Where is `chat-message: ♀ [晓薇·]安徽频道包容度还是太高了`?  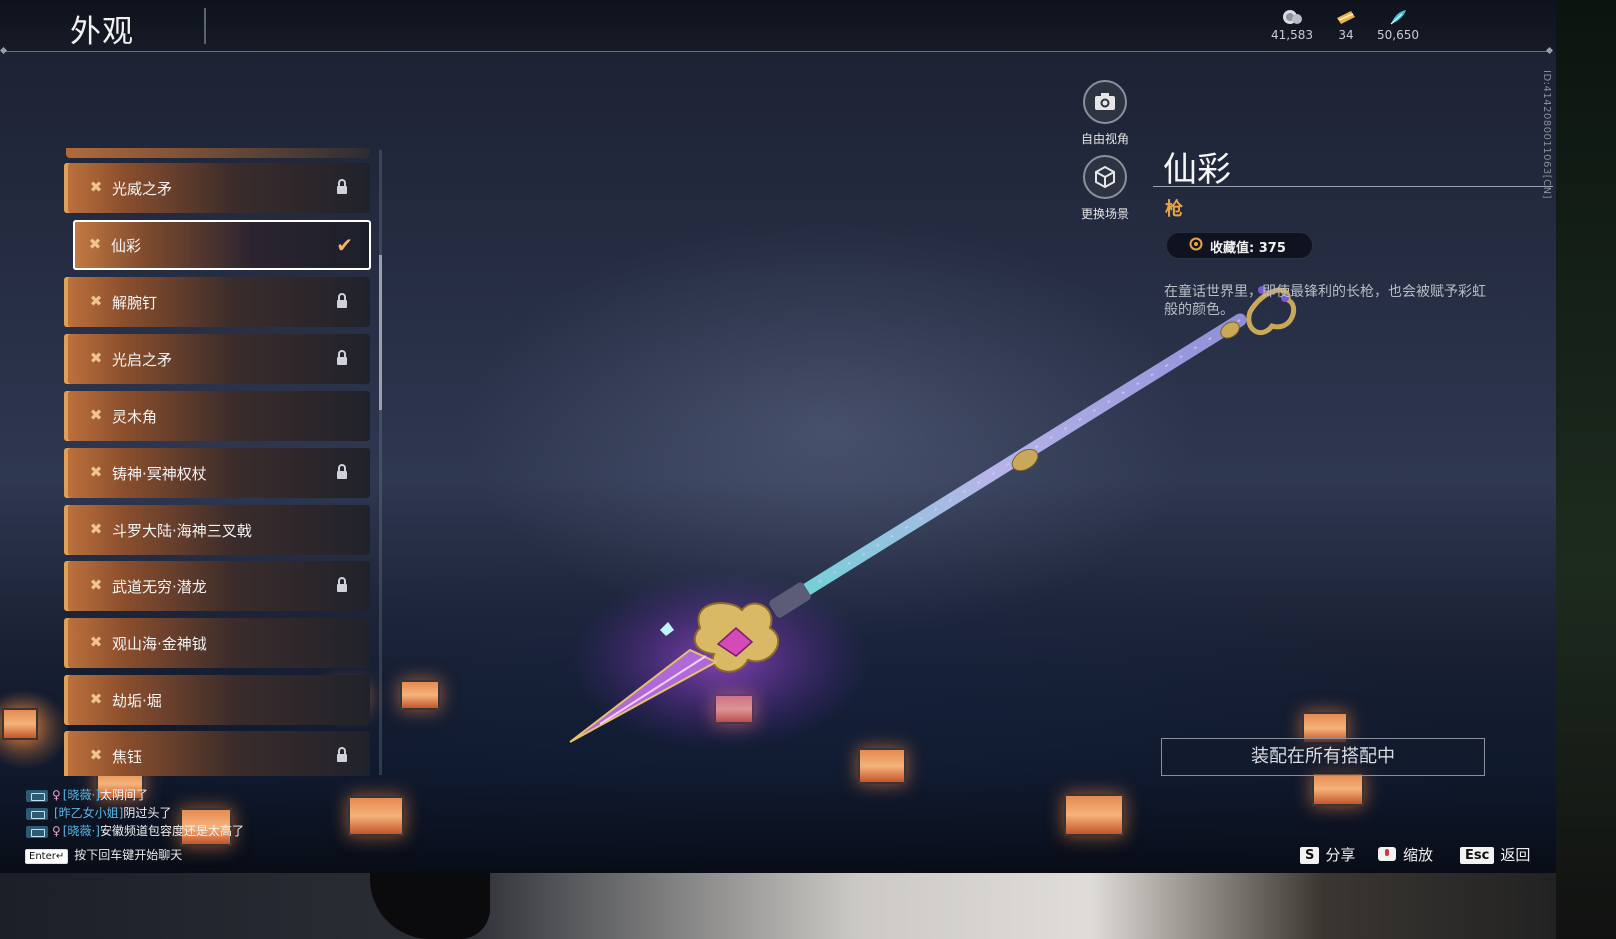 chat-message: ♀ [晓薇·]安徽频道包容度还是太高了 is located at coordinates (135, 830).